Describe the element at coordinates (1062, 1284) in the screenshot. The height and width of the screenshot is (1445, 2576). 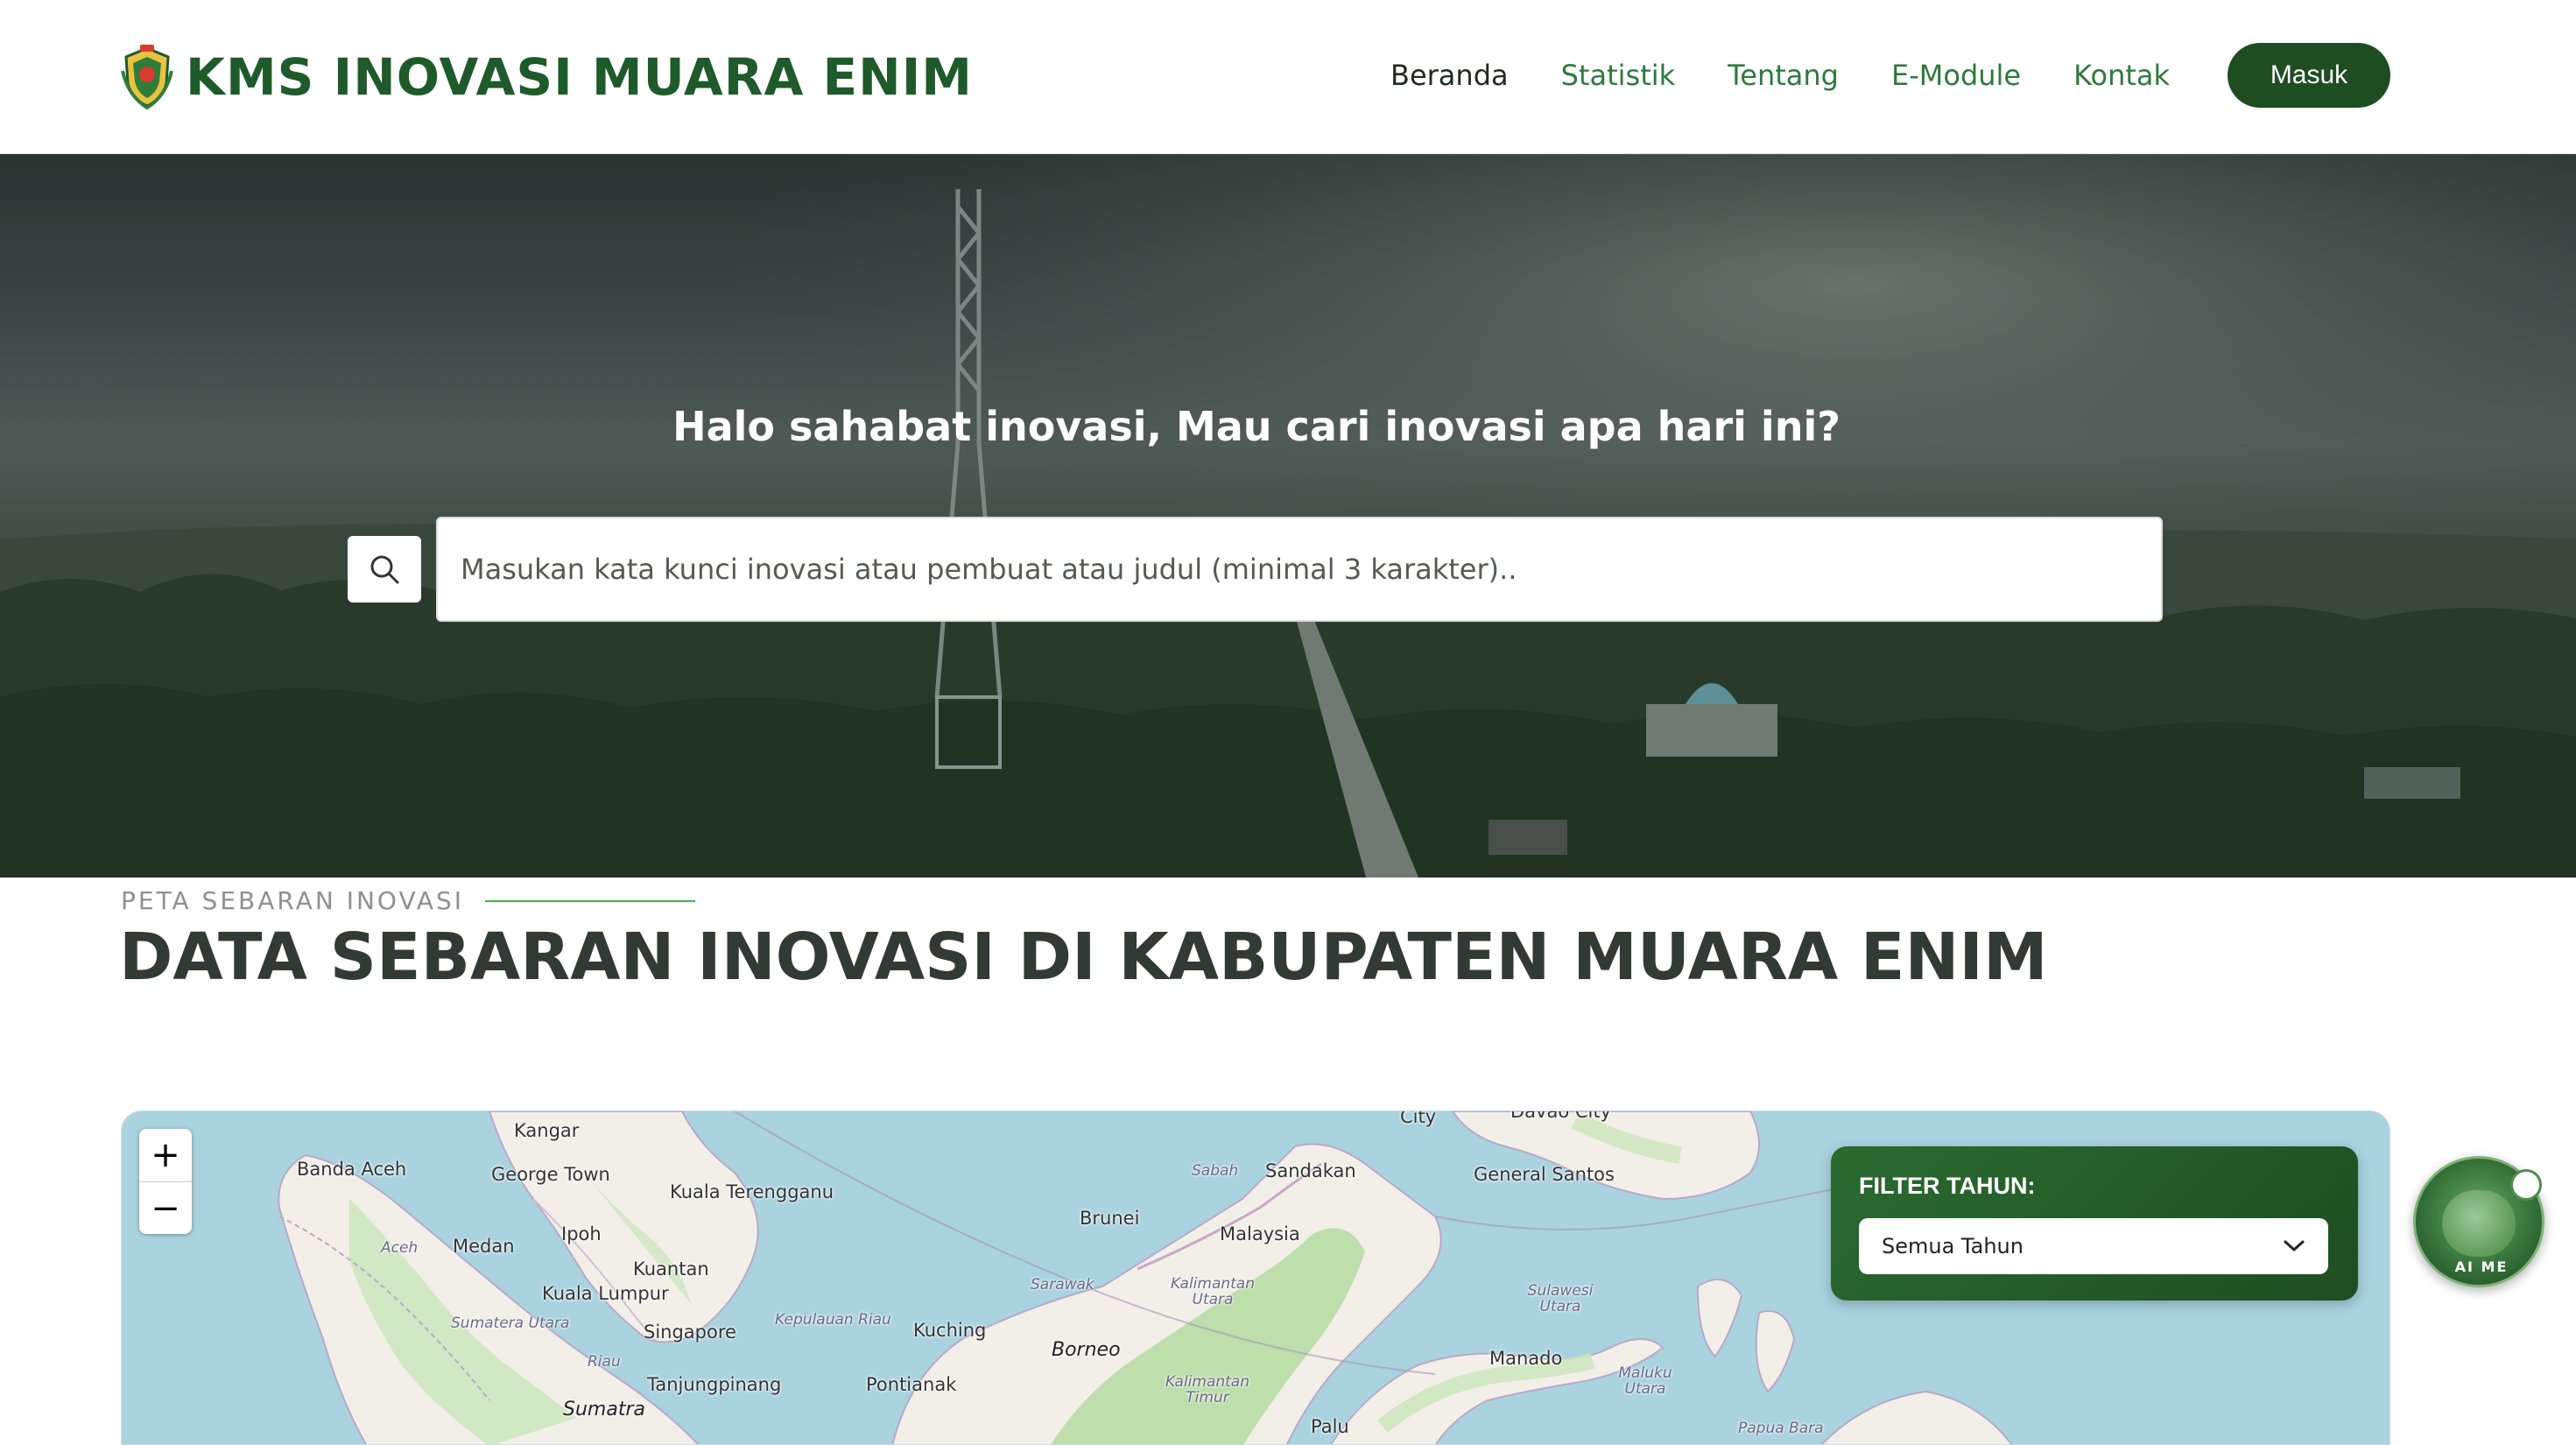
I see `map-label-sarawak: Sarawak` at that location.